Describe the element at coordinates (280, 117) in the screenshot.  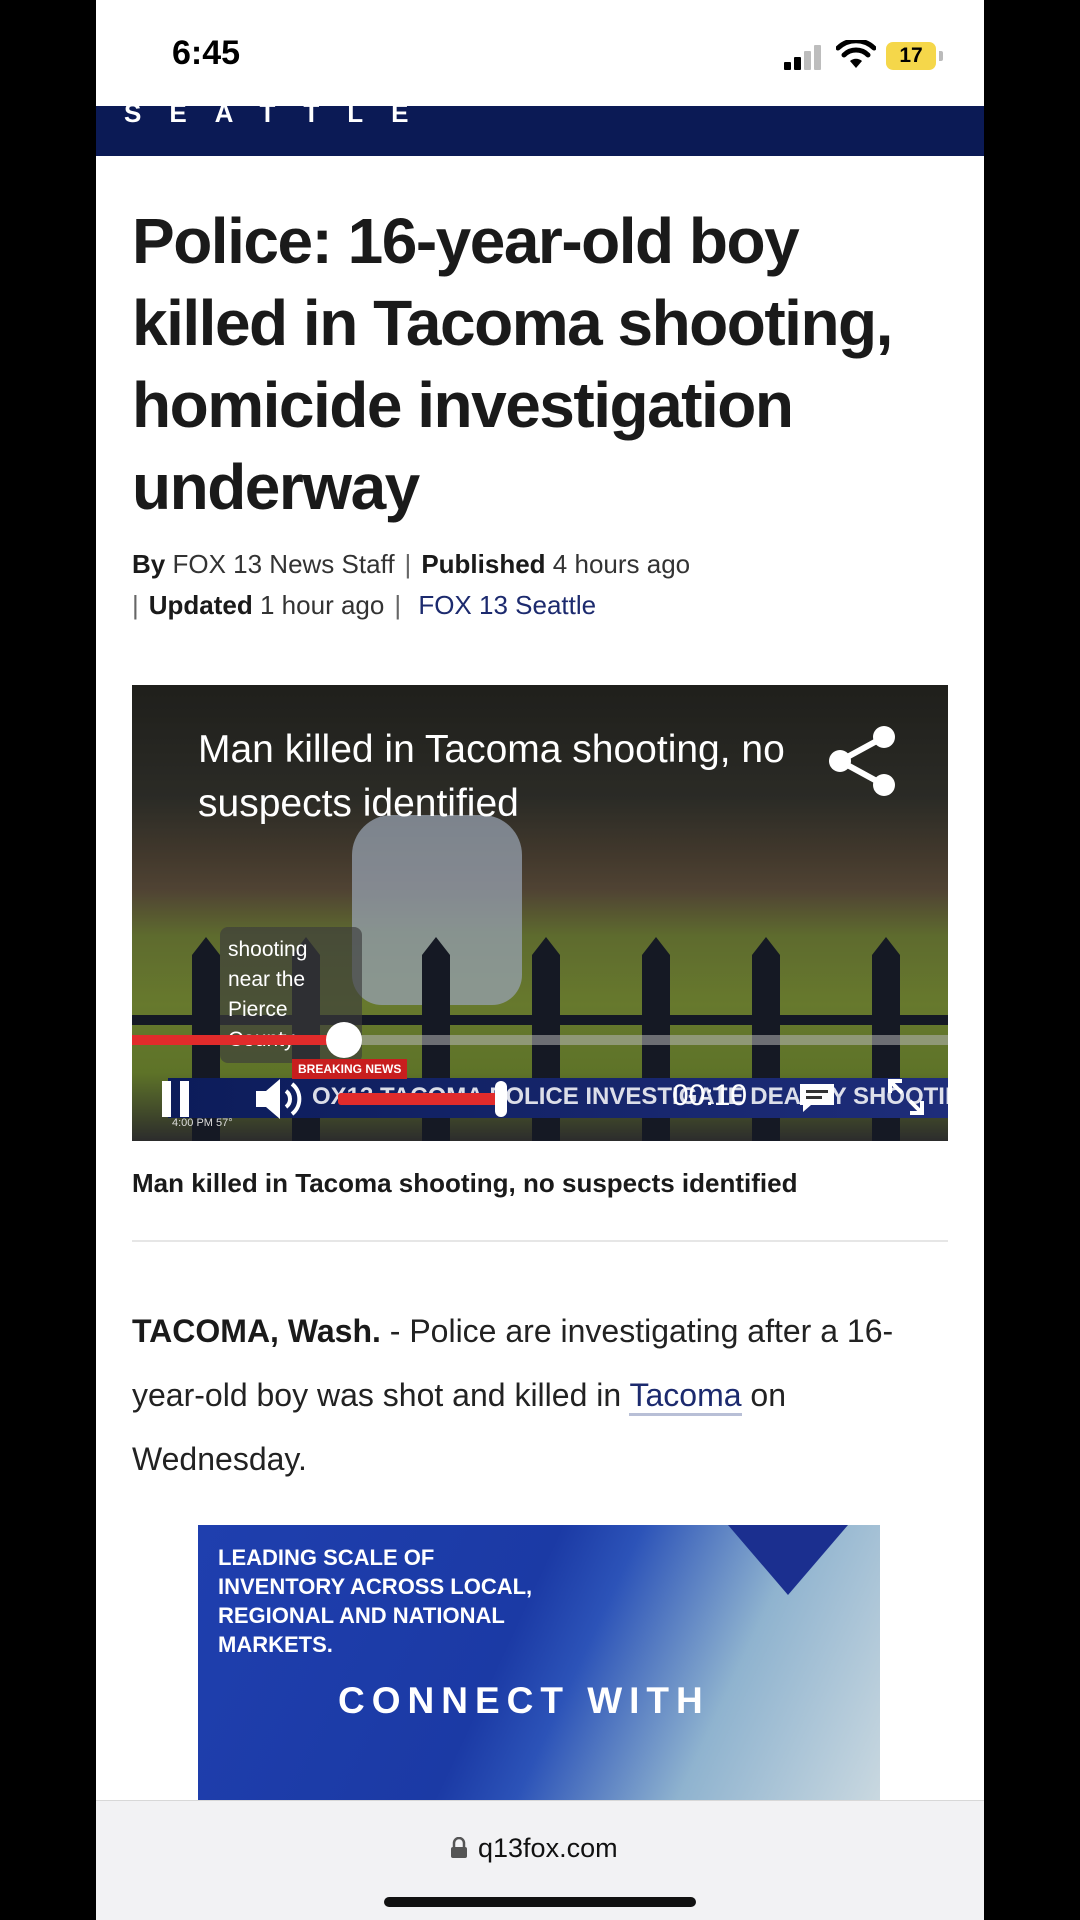
I see `site-logo-text: SEATTLE` at that location.